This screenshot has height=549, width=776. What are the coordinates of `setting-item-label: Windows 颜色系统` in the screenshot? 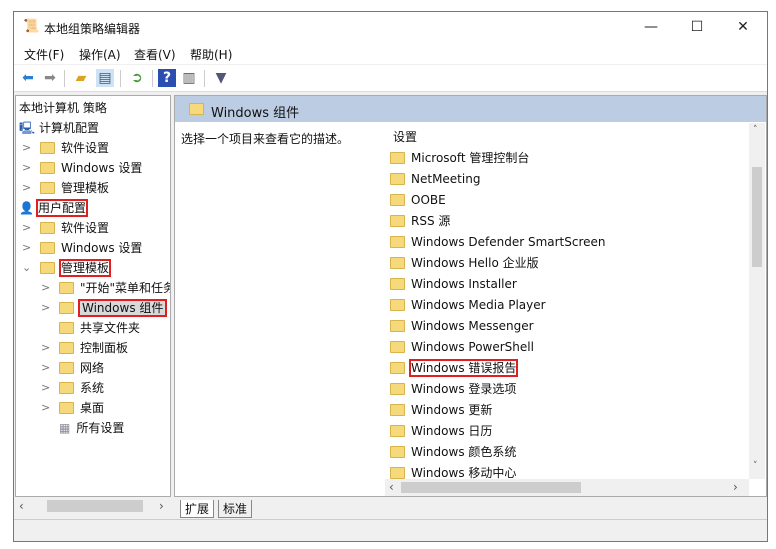 It's located at (464, 452).